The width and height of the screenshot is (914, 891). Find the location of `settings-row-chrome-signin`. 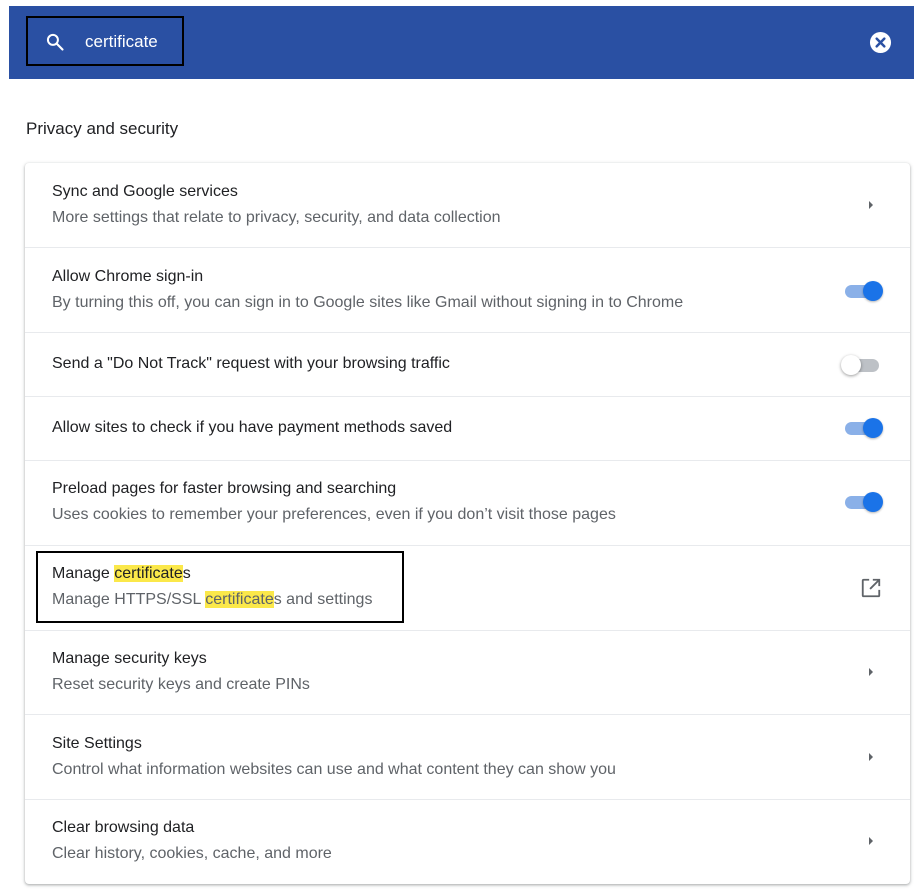

settings-row-chrome-signin is located at coordinates (467, 290).